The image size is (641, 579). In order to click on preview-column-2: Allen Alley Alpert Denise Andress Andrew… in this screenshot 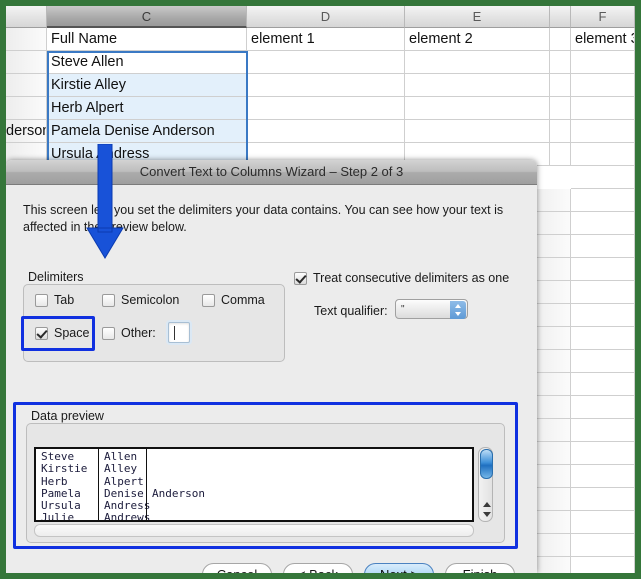, I will do `click(127, 486)`.